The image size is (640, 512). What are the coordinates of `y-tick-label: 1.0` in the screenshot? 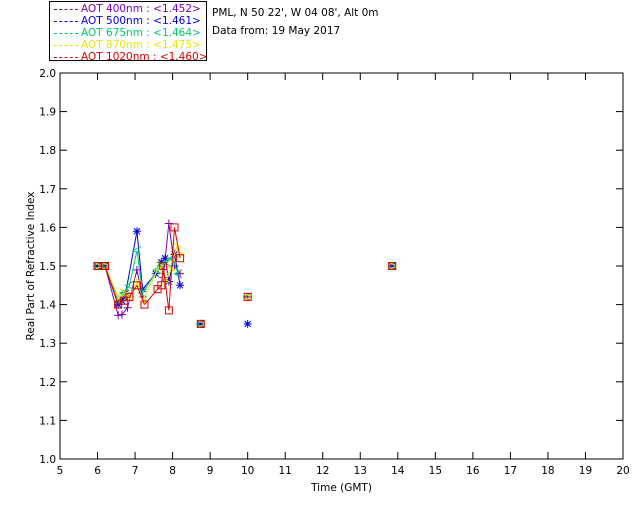 It's located at (47, 460).